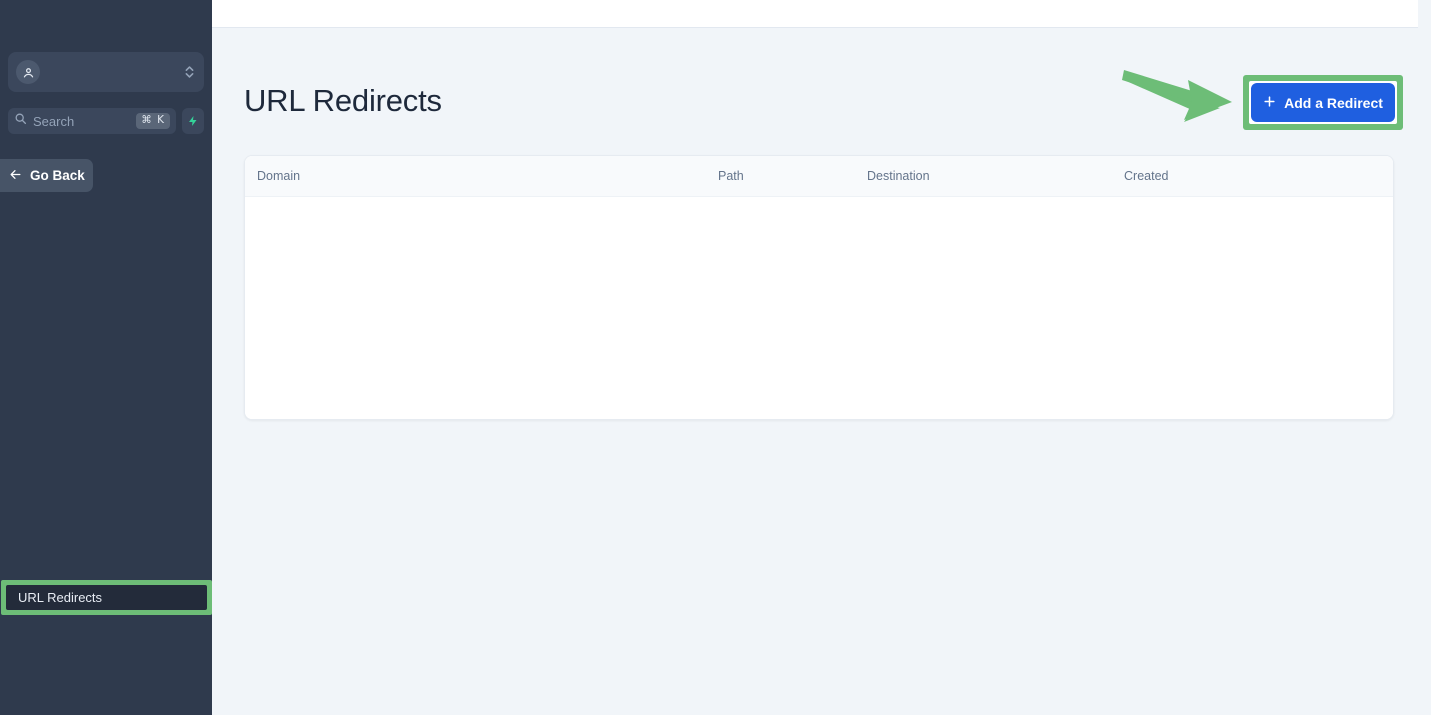 Image resolution: width=1431 pixels, height=715 pixels. I want to click on sidebar-item-url-redirects: URL Redirects, so click(106, 597).